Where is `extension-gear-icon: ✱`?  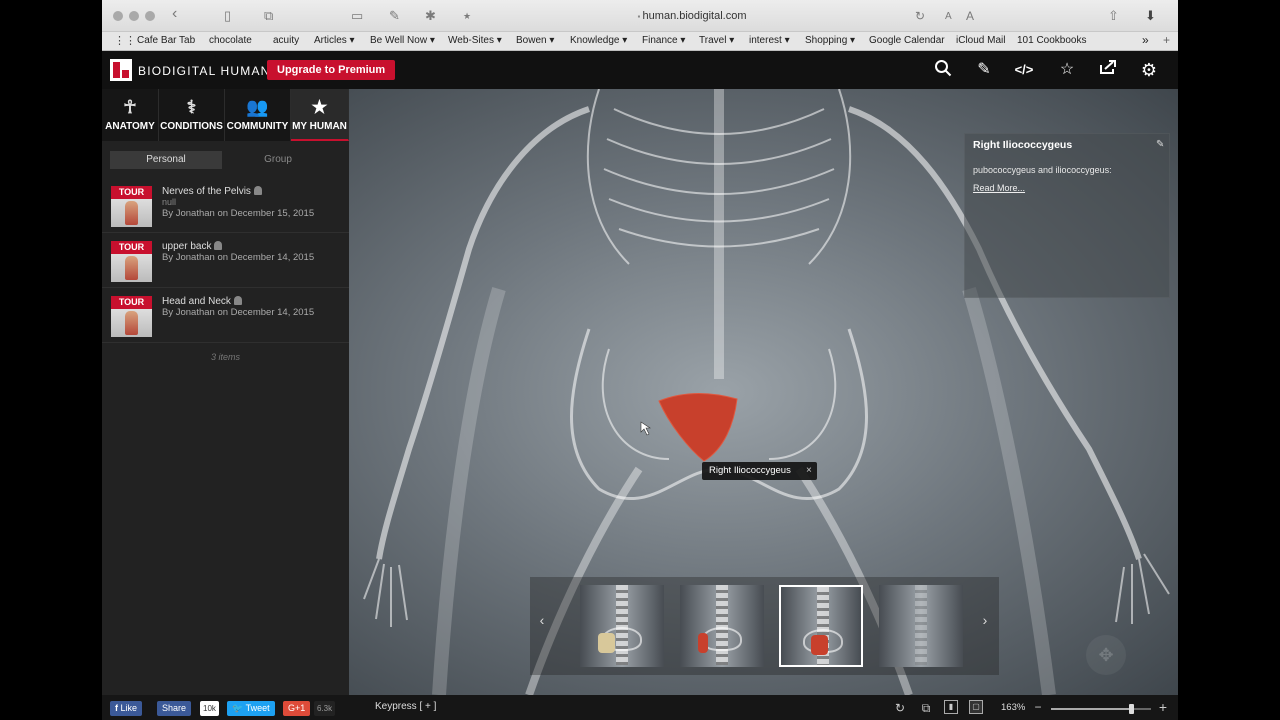 extension-gear-icon: ✱ is located at coordinates (430, 16).